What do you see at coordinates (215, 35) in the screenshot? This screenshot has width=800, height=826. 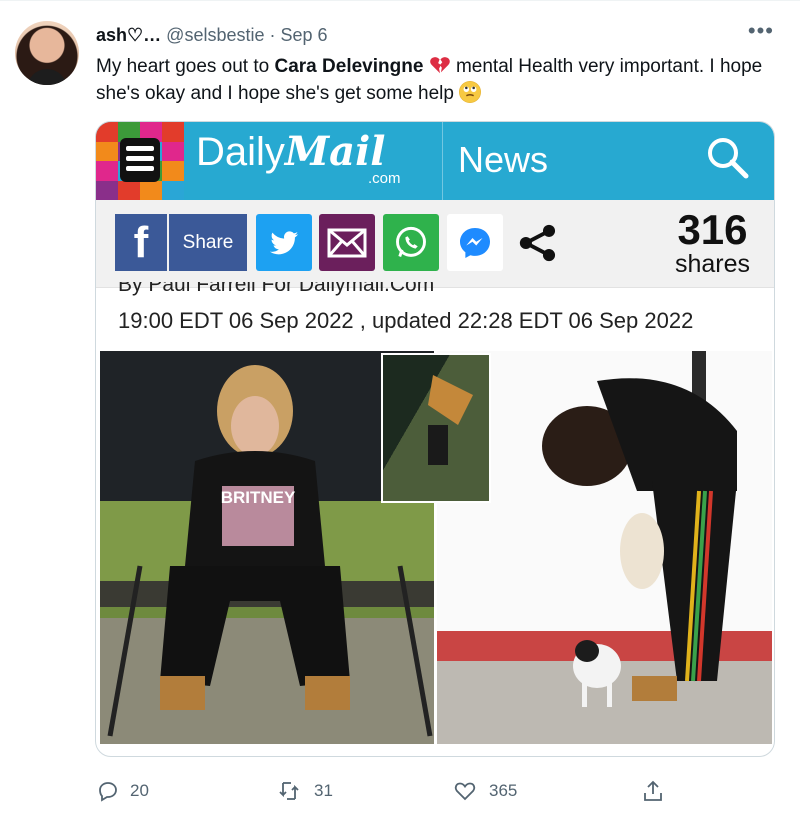 I see `author-handle: @selsbestie` at bounding box center [215, 35].